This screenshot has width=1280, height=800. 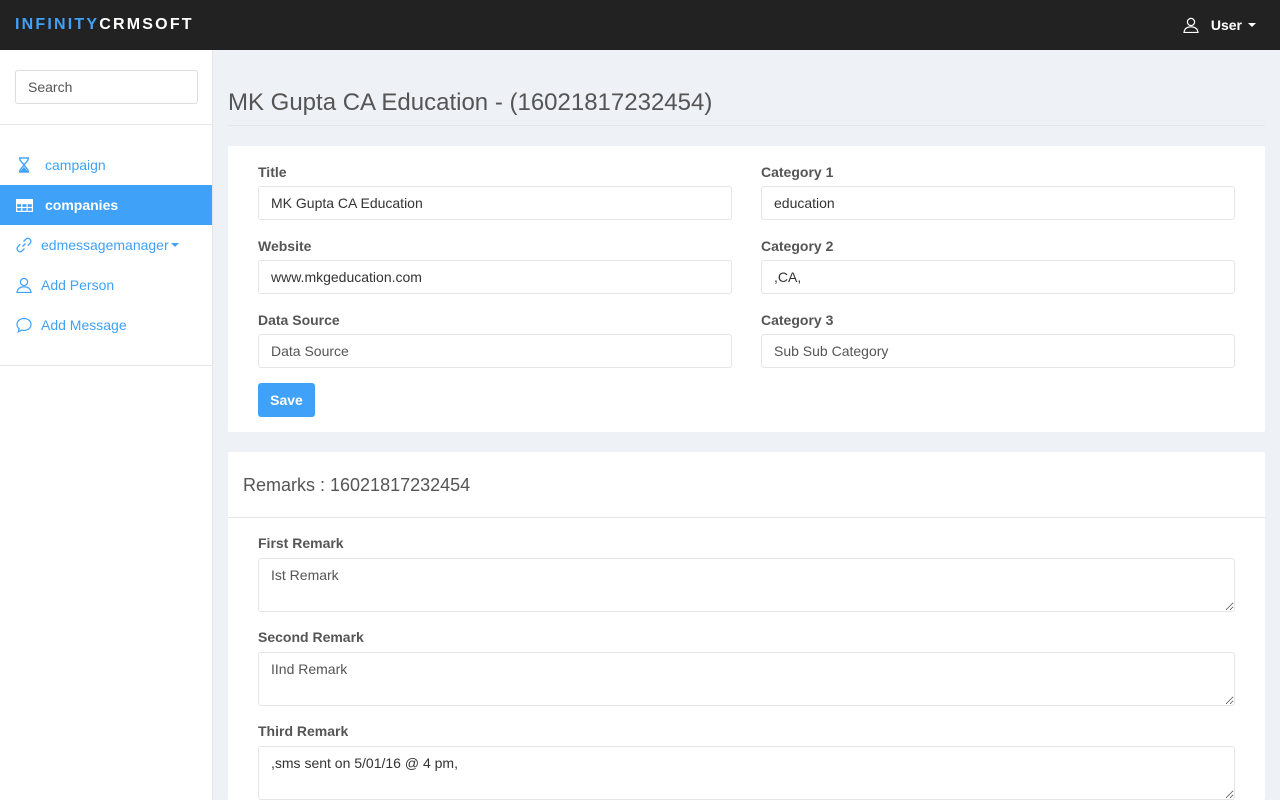 What do you see at coordinates (82, 205) in the screenshot?
I see `sidebar-item-label: companies` at bounding box center [82, 205].